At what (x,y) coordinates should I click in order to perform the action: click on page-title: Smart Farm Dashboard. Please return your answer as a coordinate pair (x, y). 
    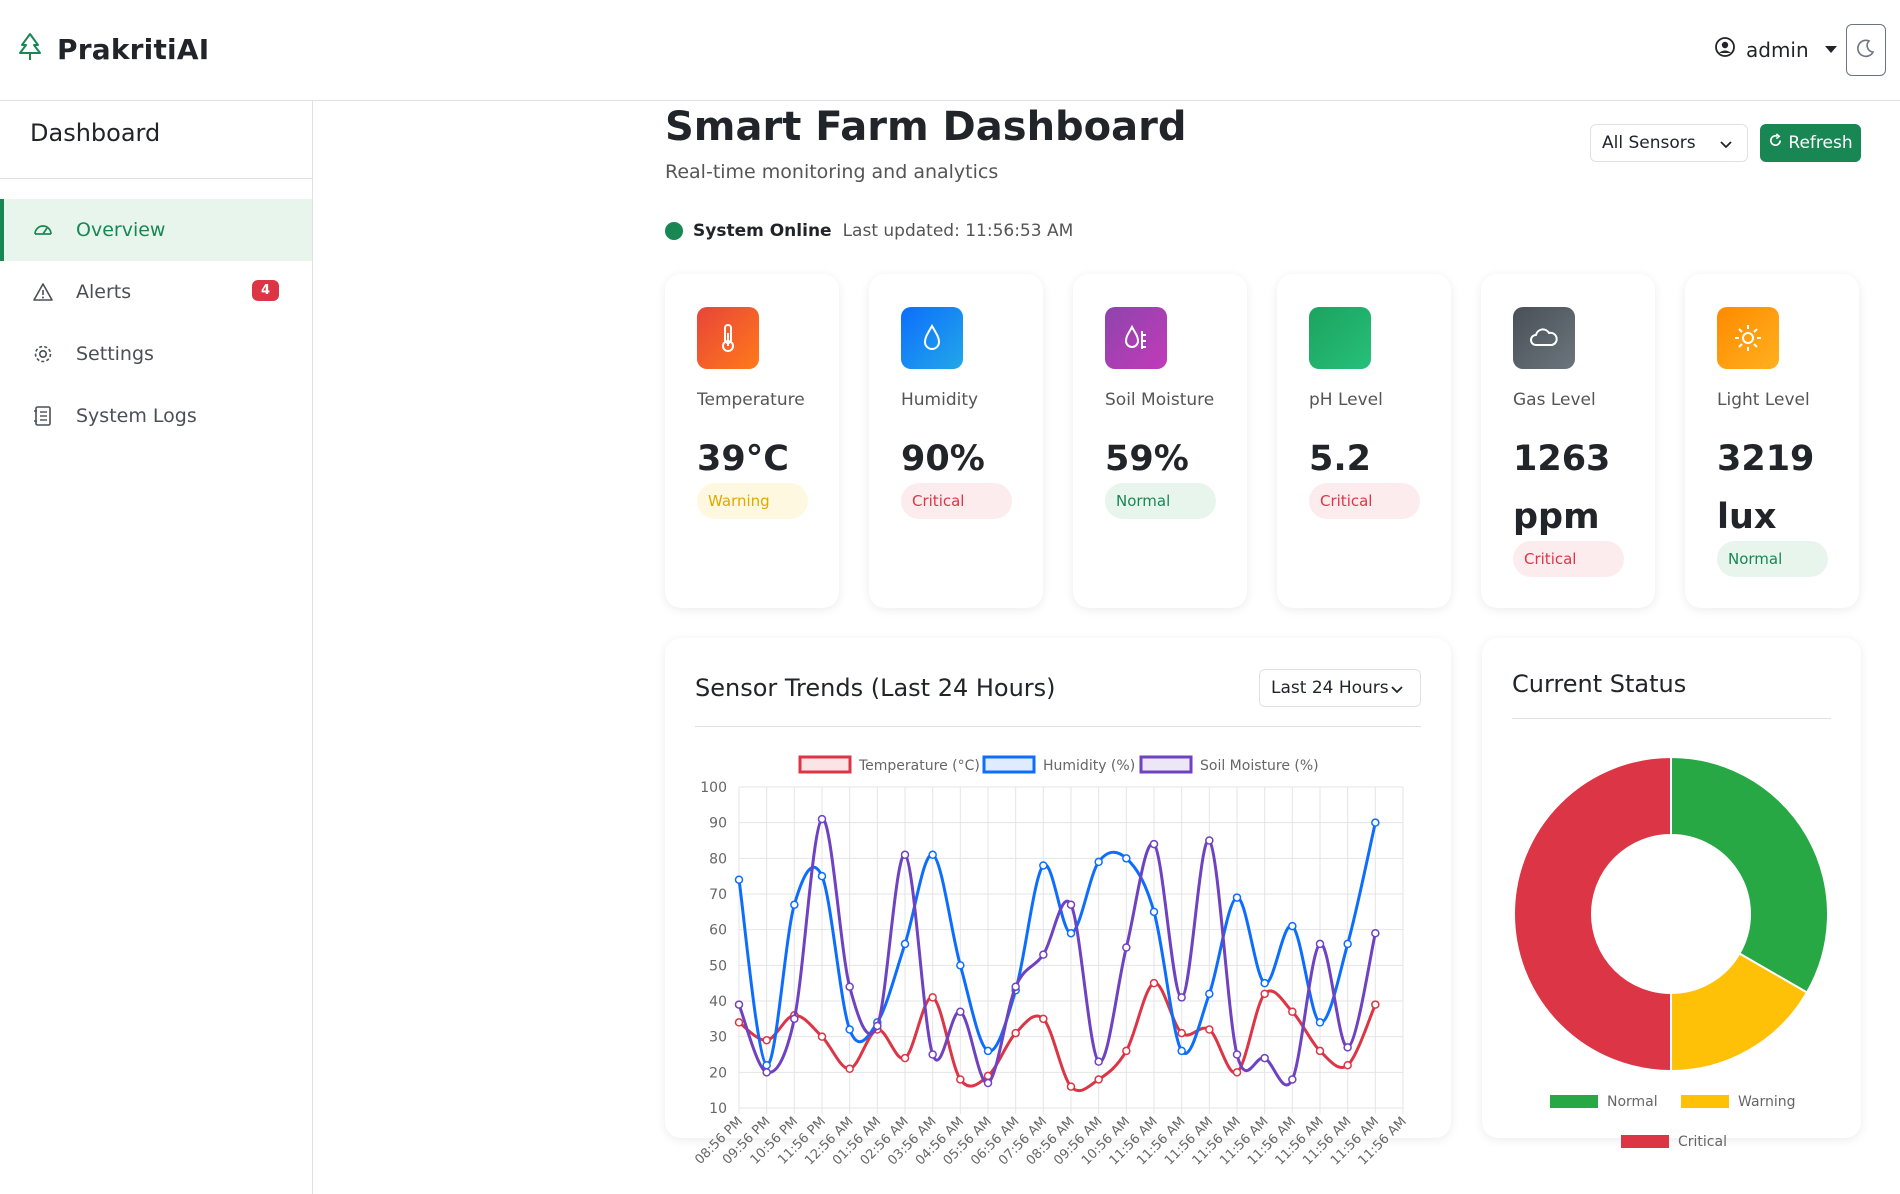
    Looking at the image, I should click on (926, 127).